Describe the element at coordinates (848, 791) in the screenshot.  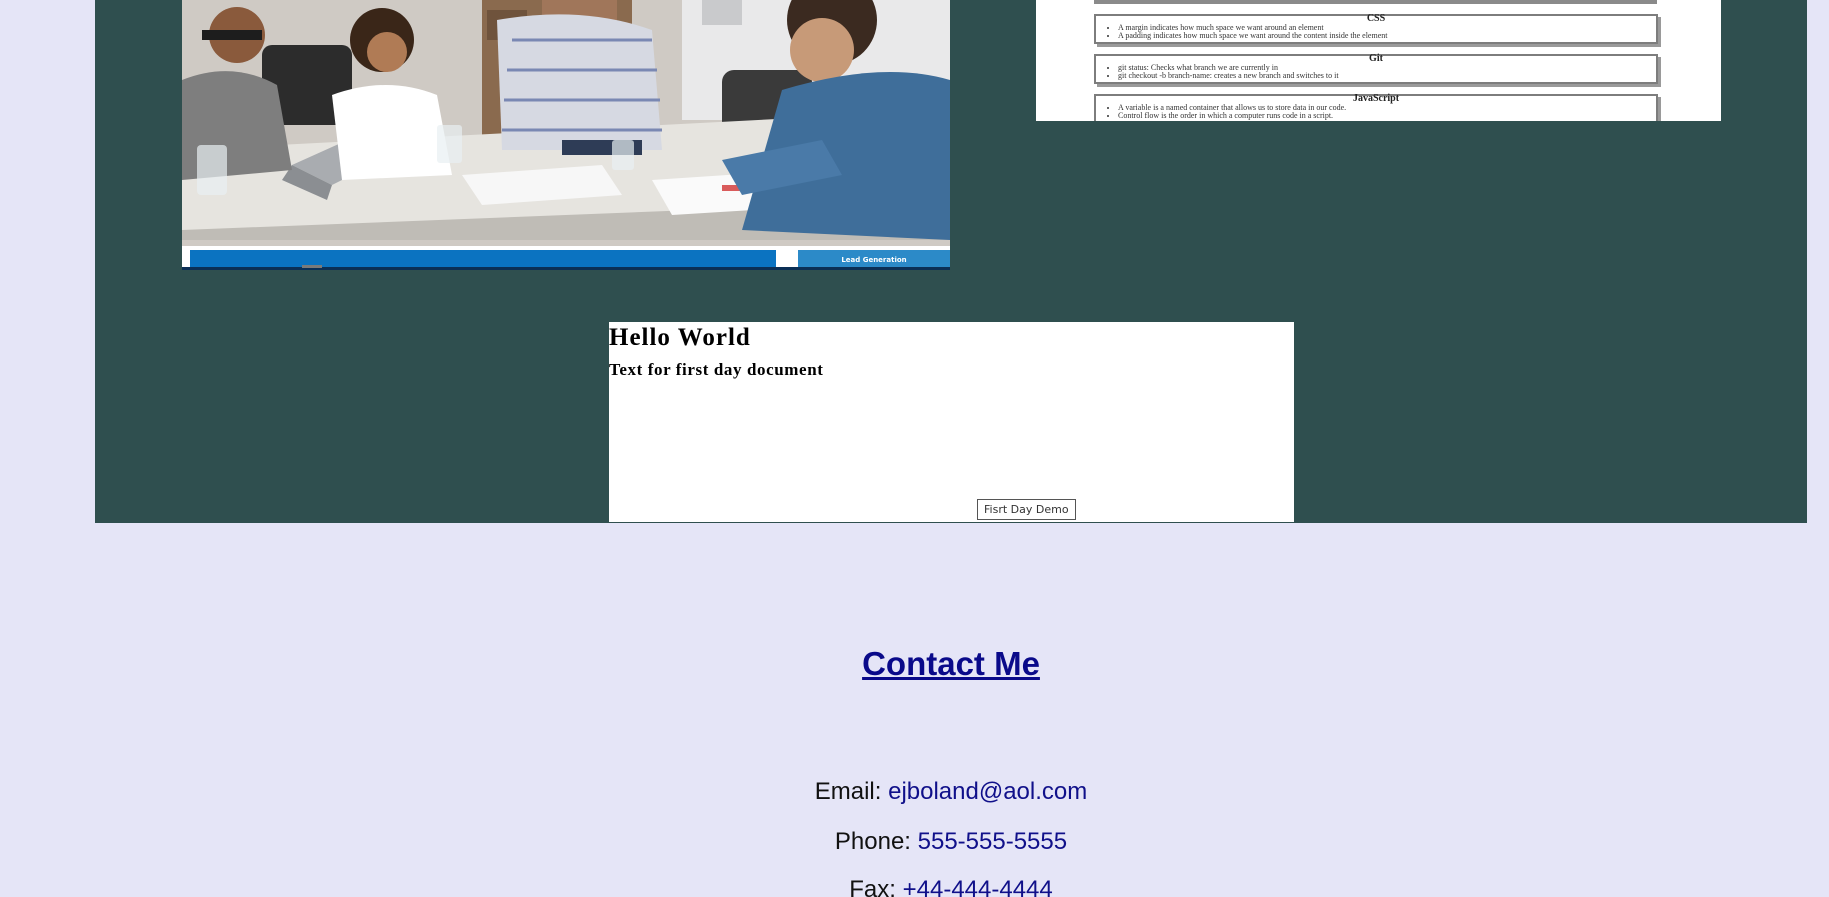
I see `email-label: Email:` at that location.